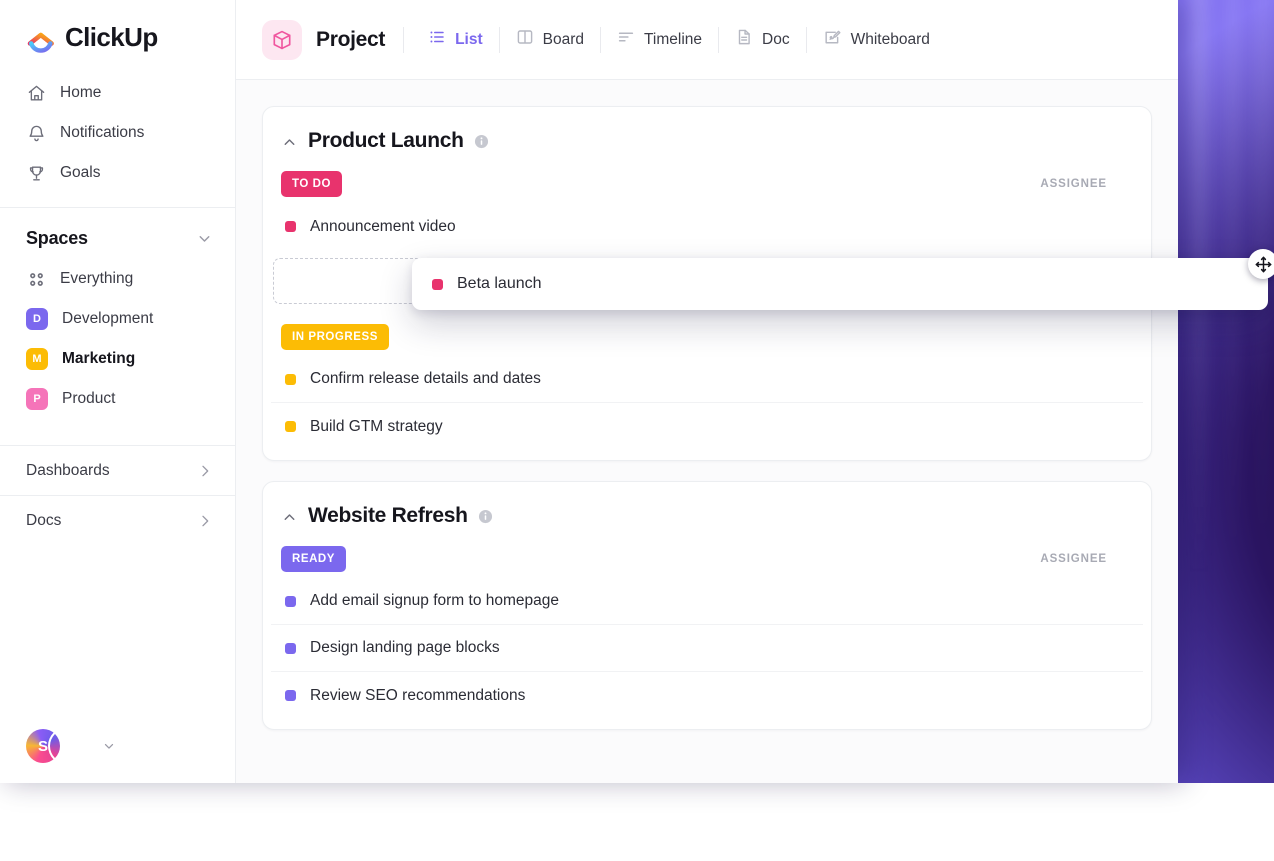  What do you see at coordinates (36, 279) in the screenshot?
I see `grid-dots-icon` at bounding box center [36, 279].